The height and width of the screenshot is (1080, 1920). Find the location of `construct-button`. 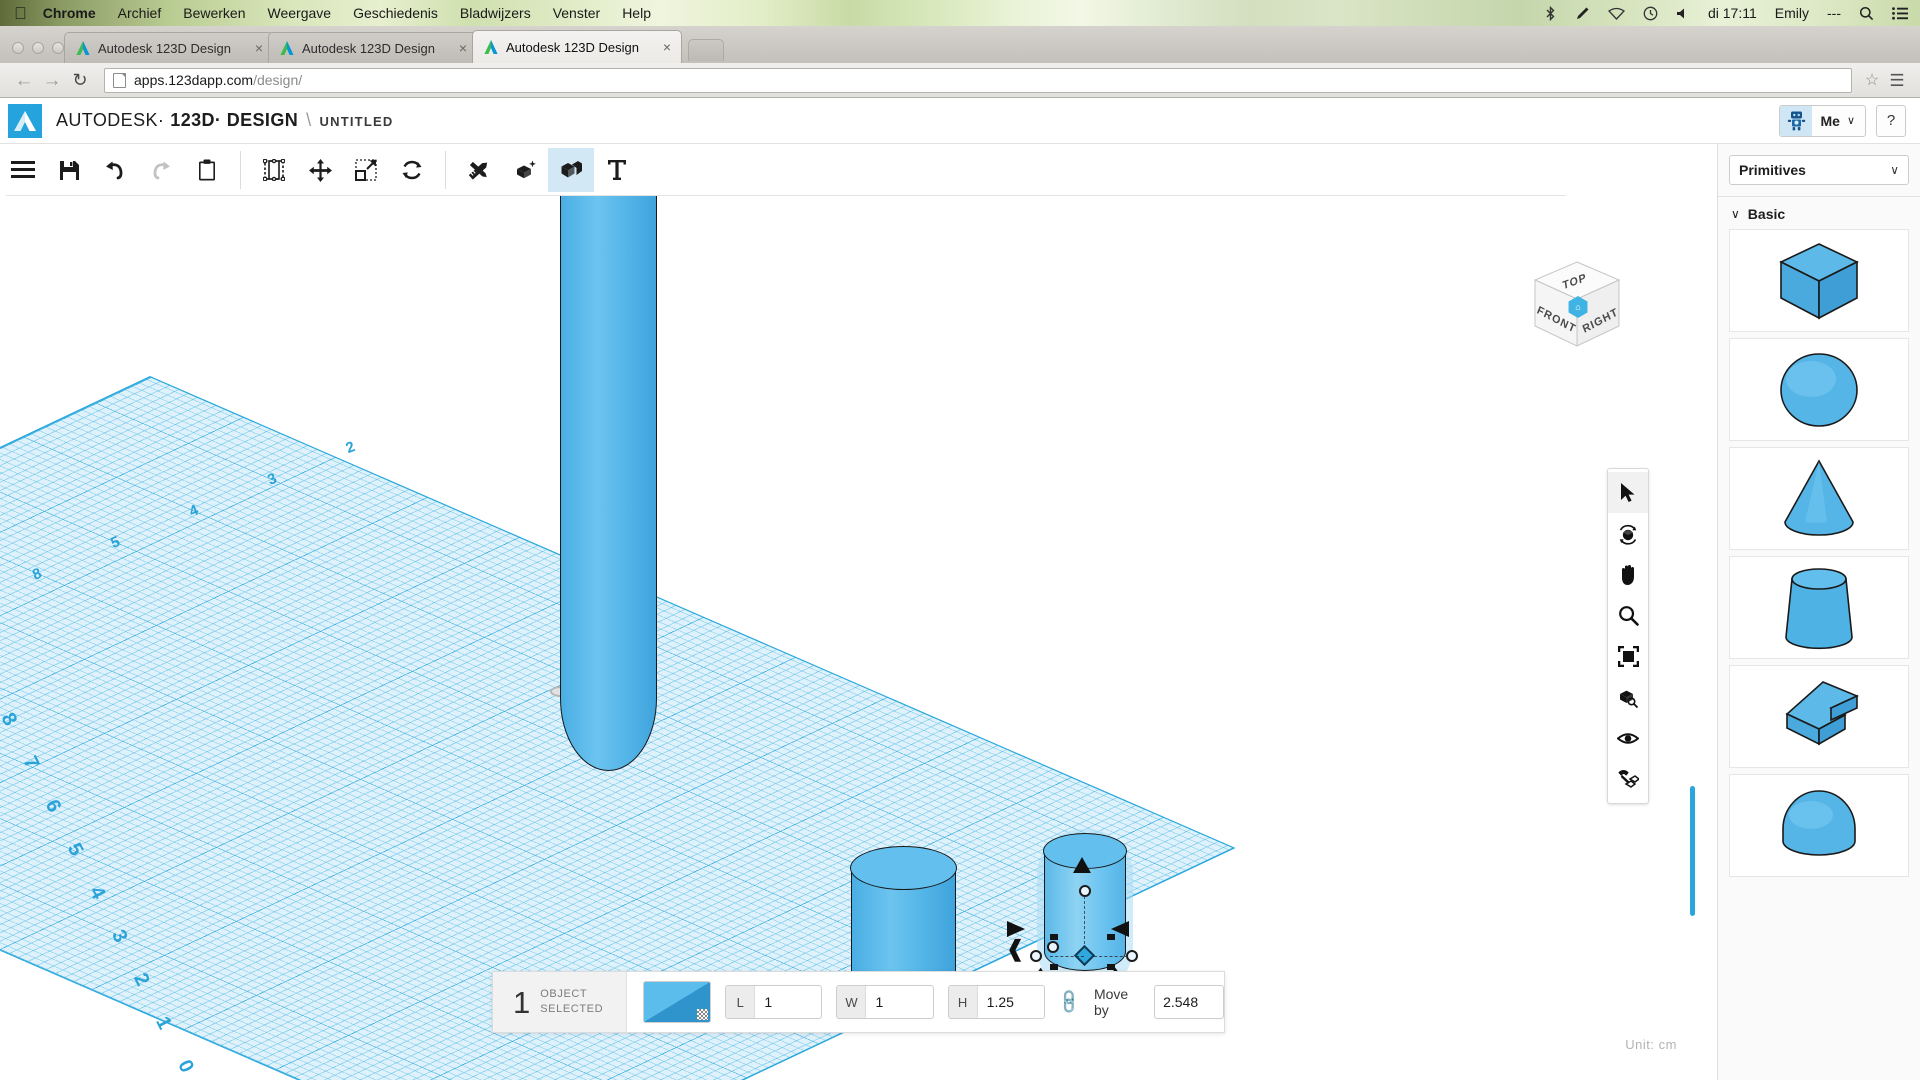

construct-button is located at coordinates (525, 170).